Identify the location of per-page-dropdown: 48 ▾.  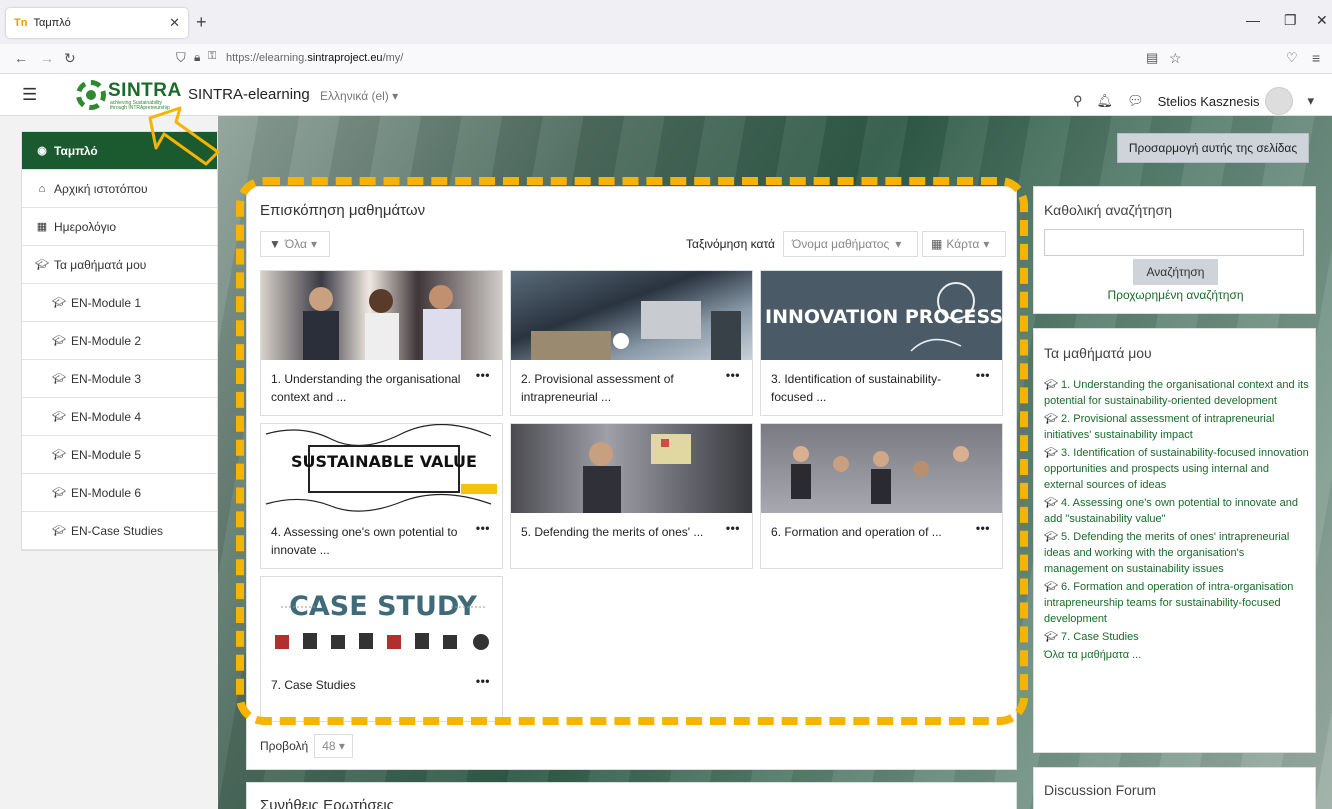
(333, 746).